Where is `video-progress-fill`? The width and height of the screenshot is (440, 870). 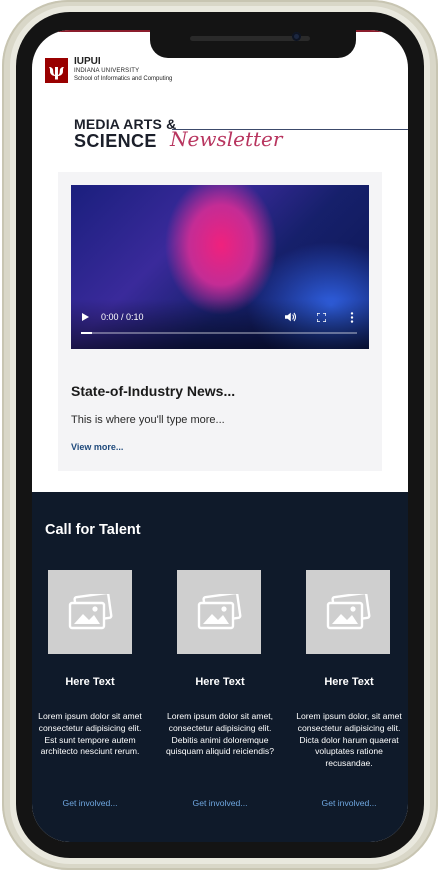
video-progress-fill is located at coordinates (87, 333).